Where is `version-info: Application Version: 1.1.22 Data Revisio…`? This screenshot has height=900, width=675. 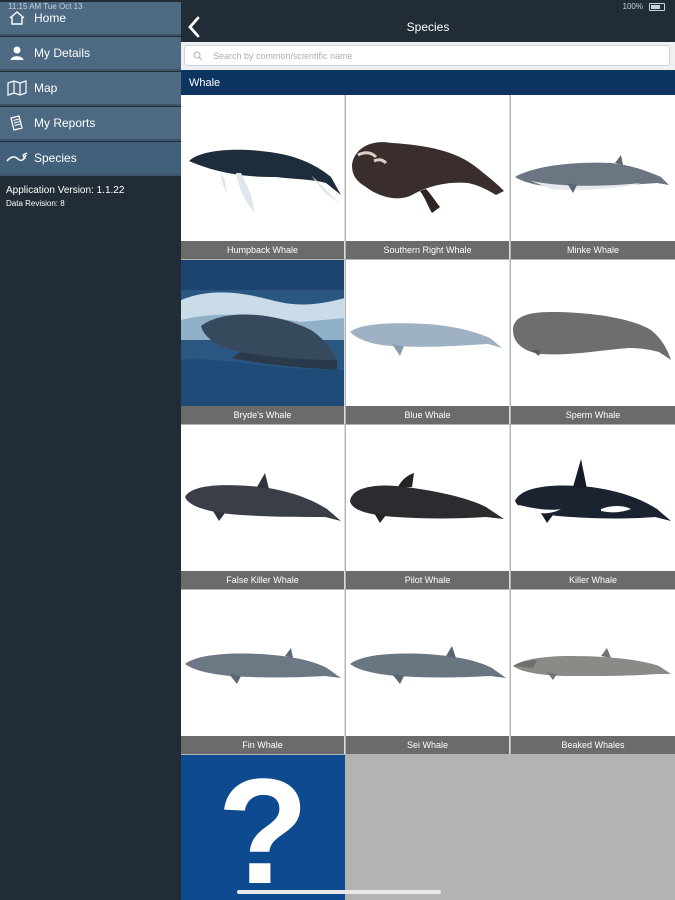
version-info: Application Version: 1.1.22 Data Revisio… is located at coordinates (65, 197).